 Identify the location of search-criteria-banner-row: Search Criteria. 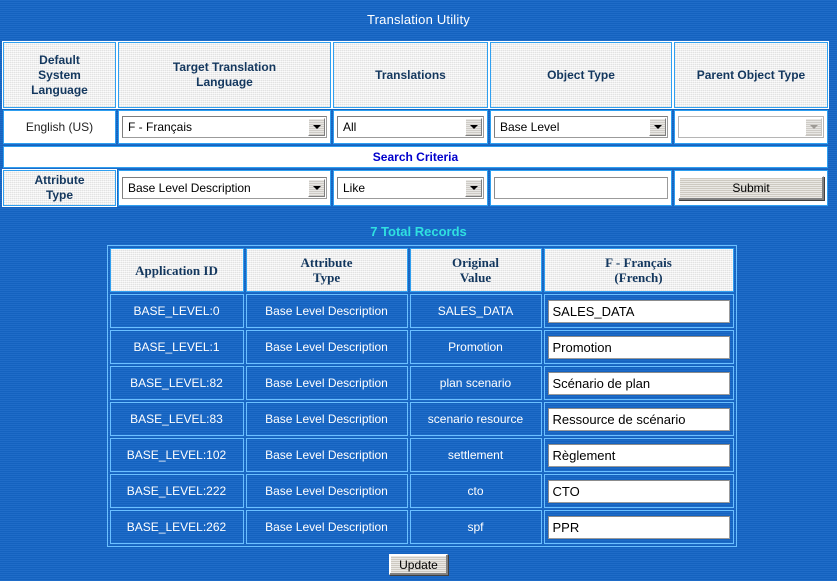
(415, 157).